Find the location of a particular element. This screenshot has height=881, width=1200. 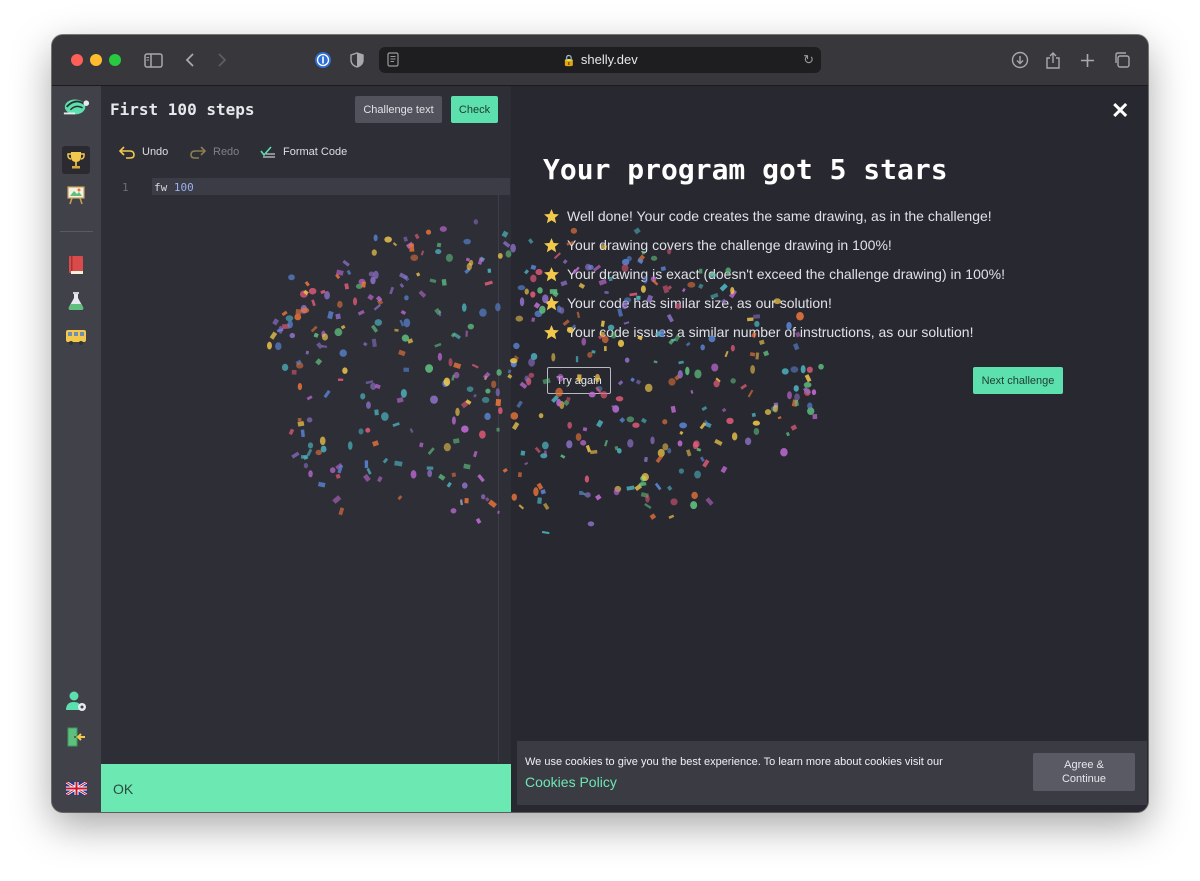

code-keyword: fw is located at coordinates (161, 187).